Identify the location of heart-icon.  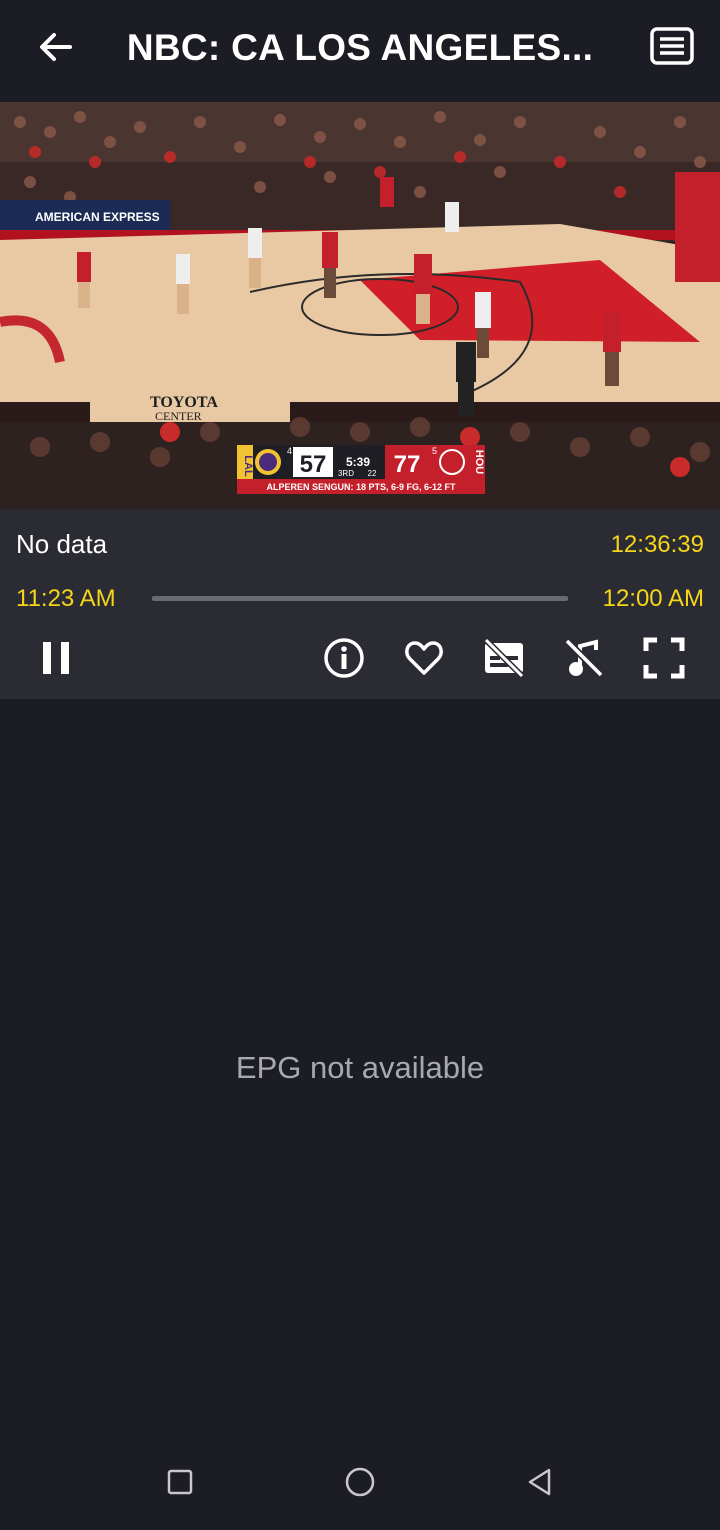
(424, 658).